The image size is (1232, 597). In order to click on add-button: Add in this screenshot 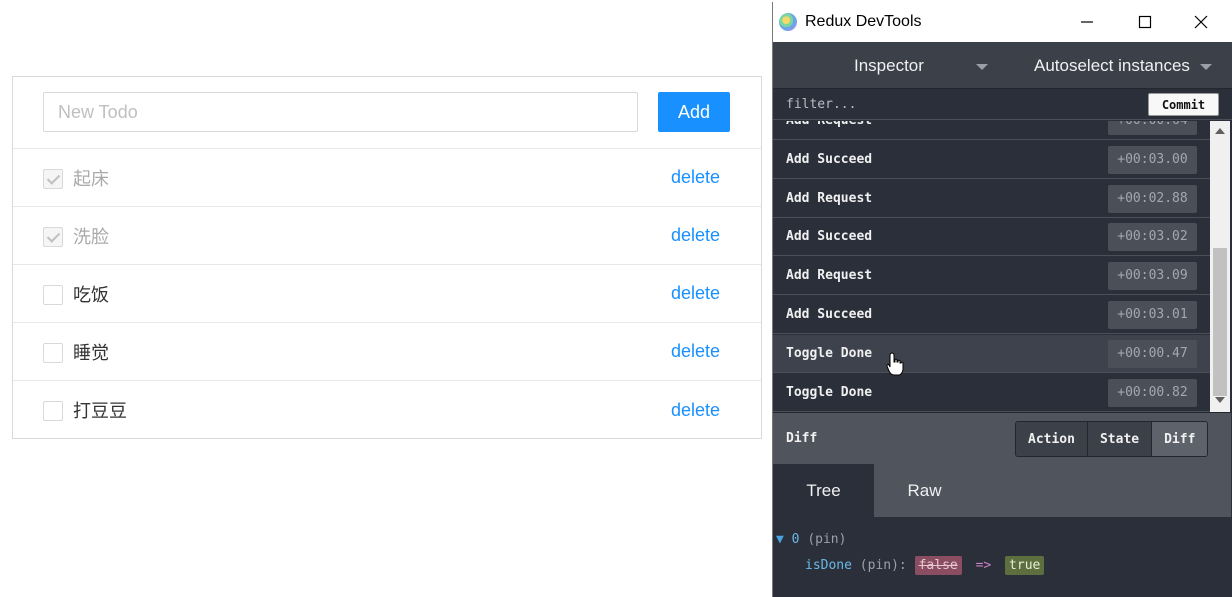, I will do `click(694, 112)`.